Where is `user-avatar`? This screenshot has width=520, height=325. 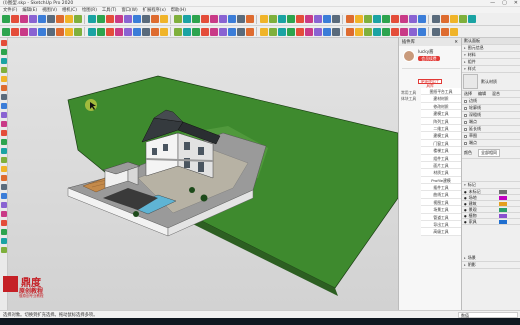
user-avatar is located at coordinates (409, 56).